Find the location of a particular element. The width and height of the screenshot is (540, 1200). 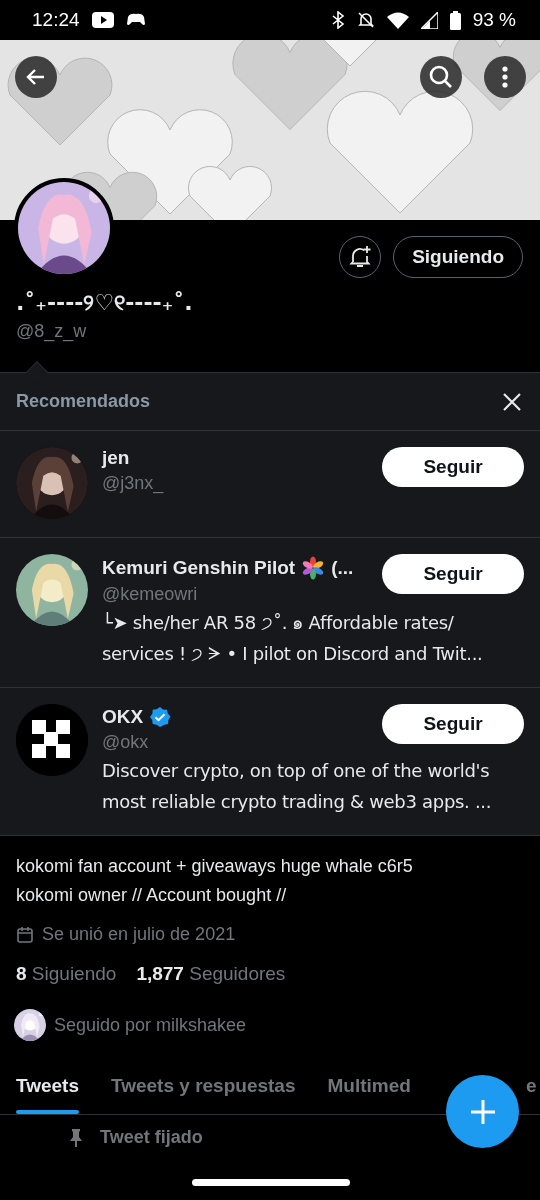

account-handle: @okx is located at coordinates (126, 742).